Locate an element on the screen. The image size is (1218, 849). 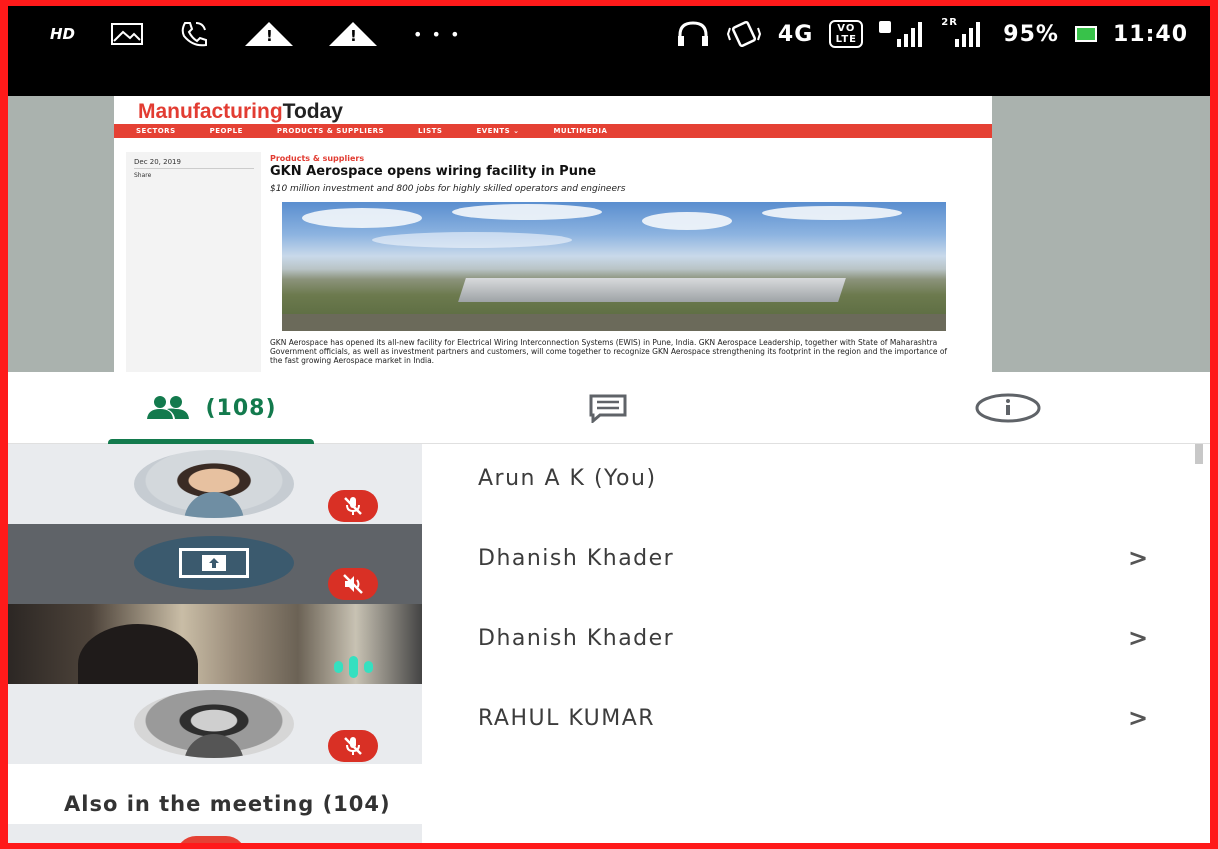
signal-sim2-icon: 2R is located at coordinates (964, 32).